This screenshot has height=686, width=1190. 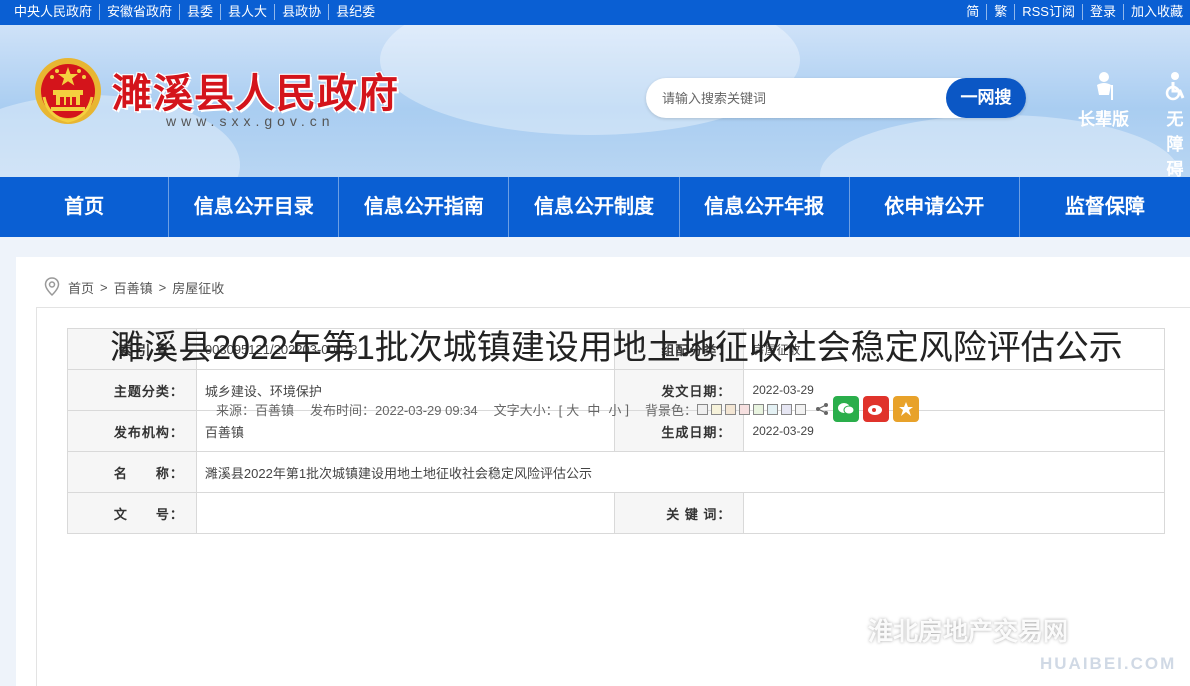 I want to click on font-size-medium-button: 中, so click(x=593, y=409).